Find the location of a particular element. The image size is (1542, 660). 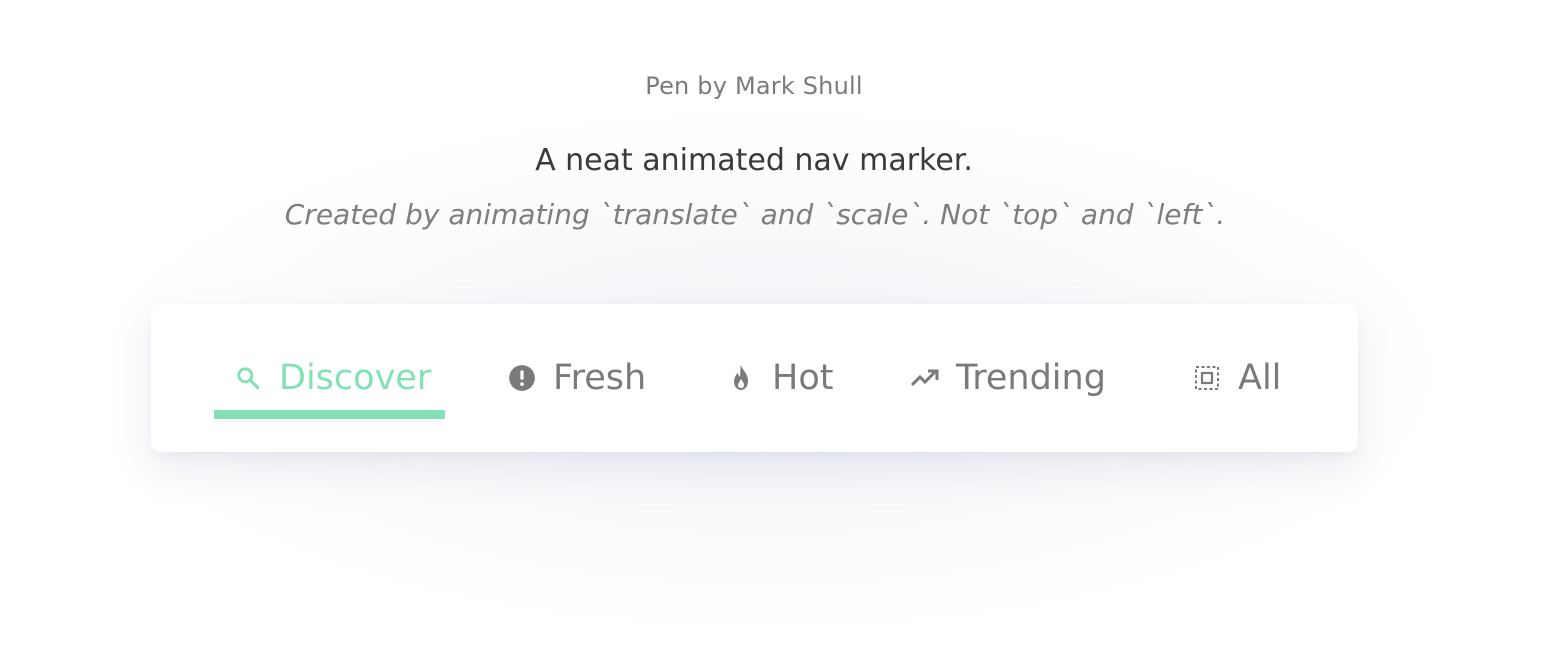

nav-item-label: Discover is located at coordinates (355, 377).